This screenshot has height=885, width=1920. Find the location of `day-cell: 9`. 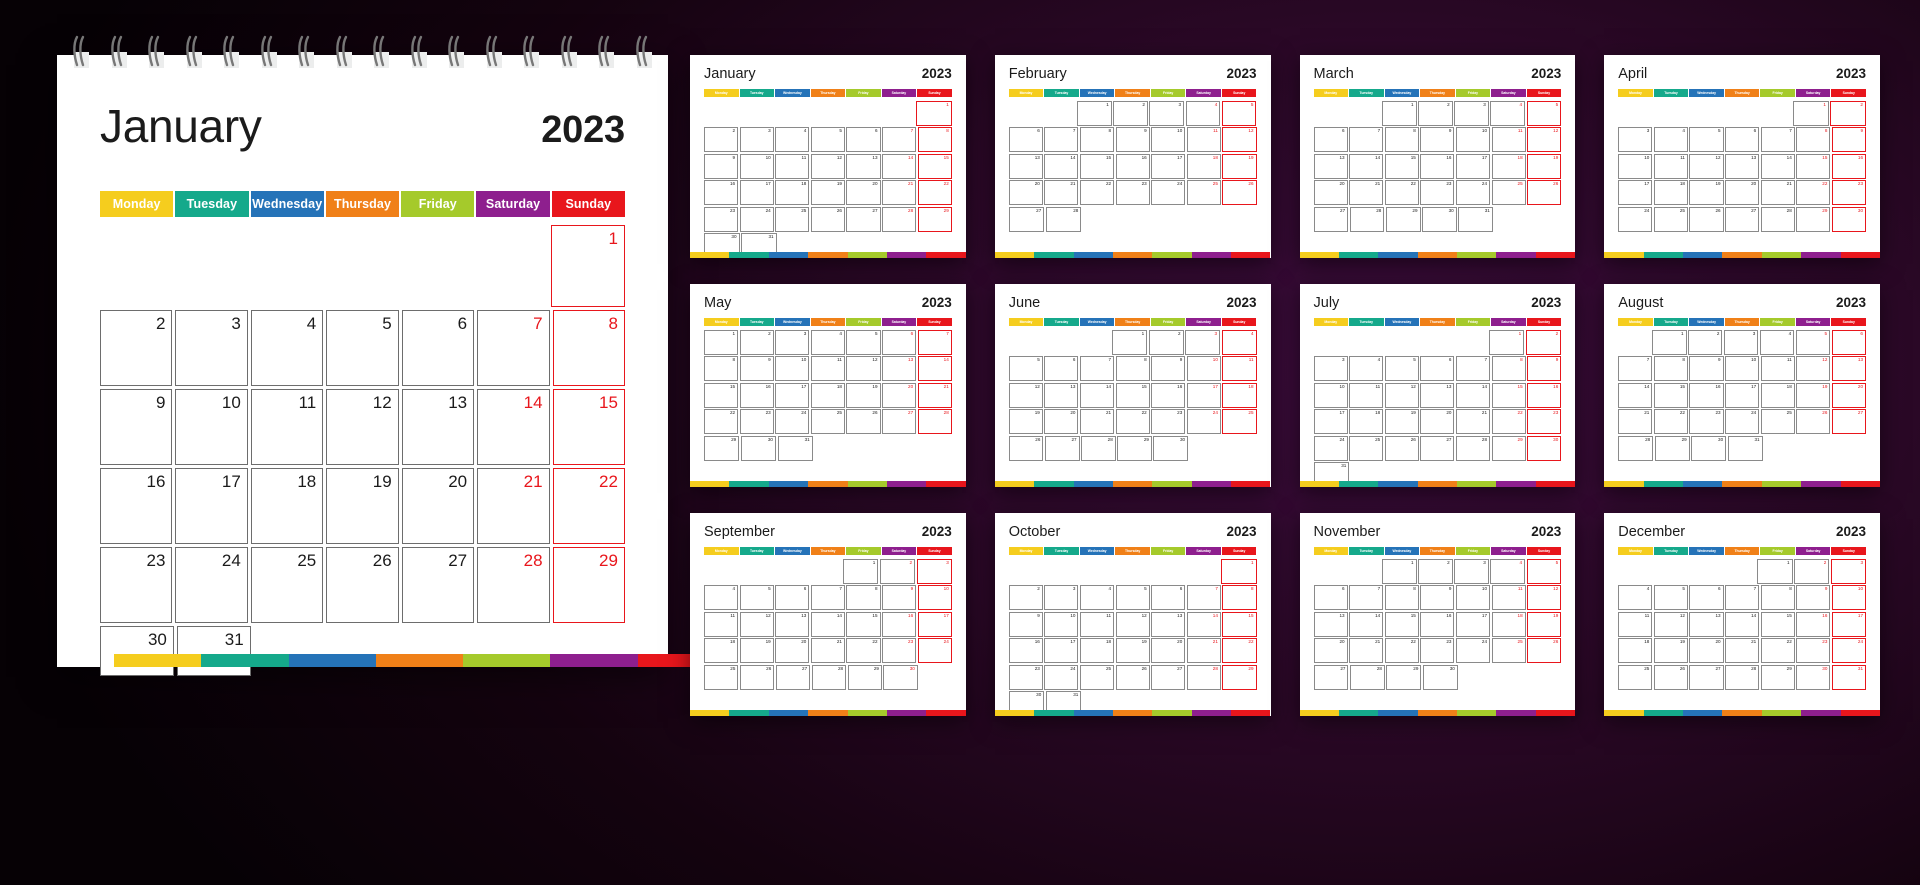

day-cell: 9 is located at coordinates (1437, 139).